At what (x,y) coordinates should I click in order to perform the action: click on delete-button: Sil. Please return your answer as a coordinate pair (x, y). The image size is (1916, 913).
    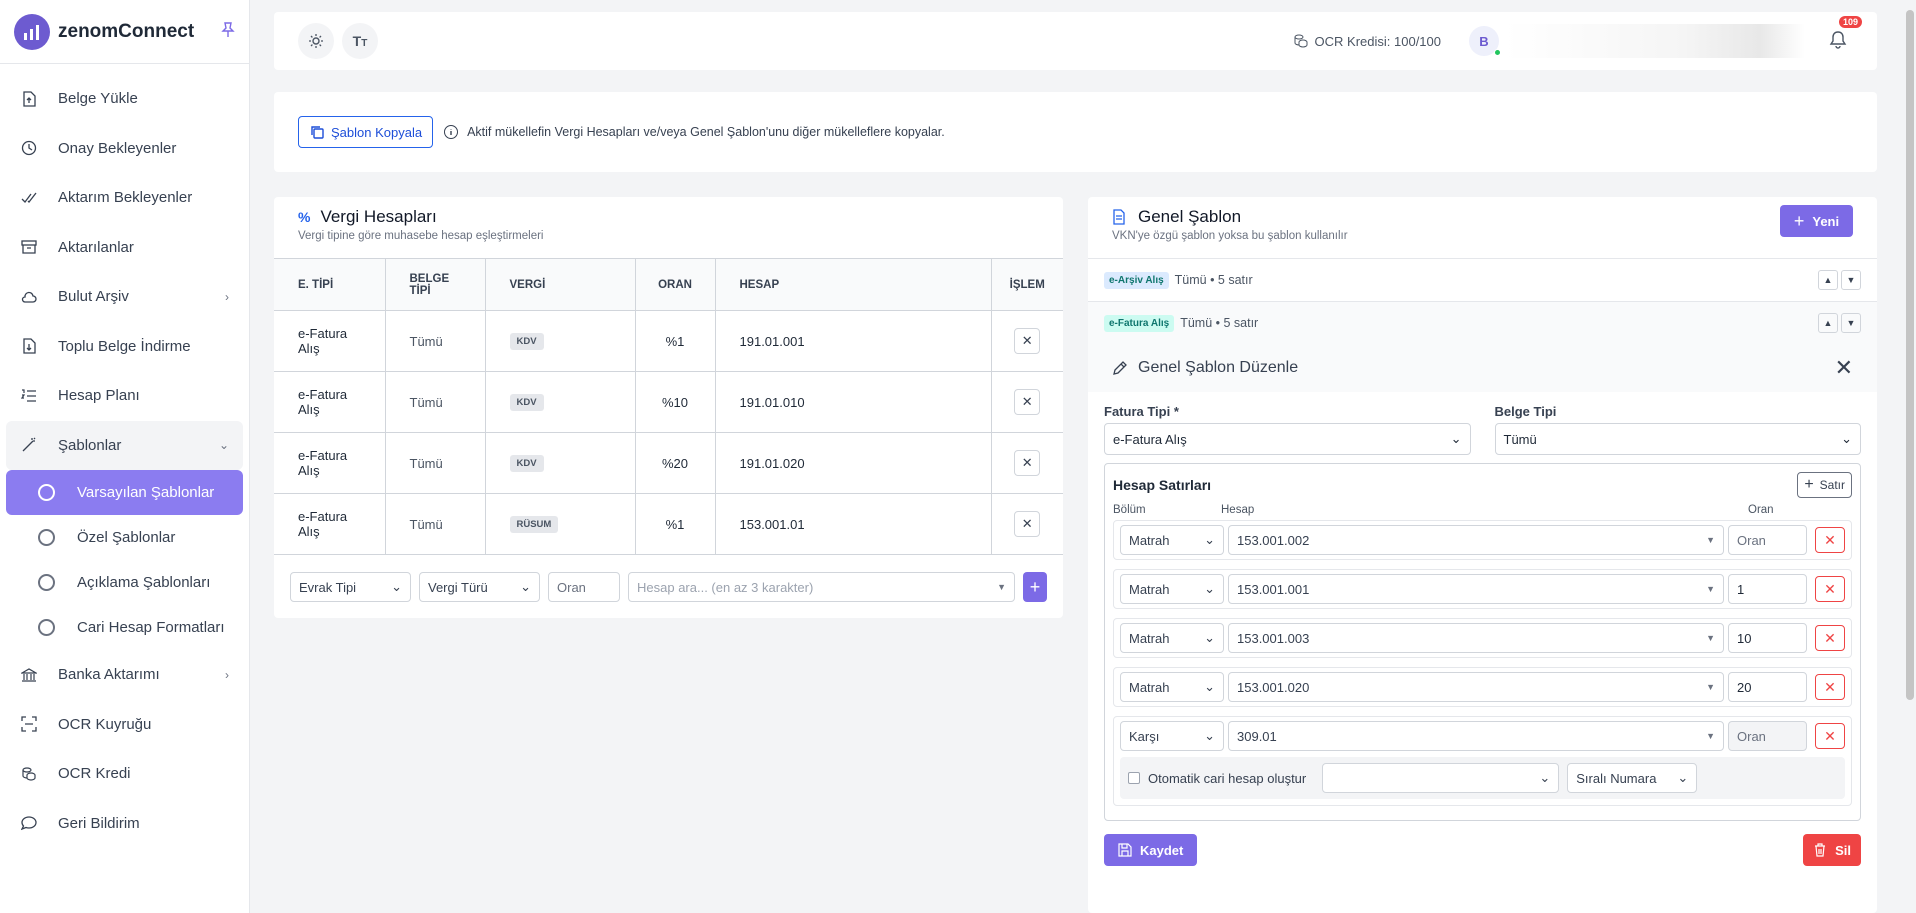
    Looking at the image, I should click on (1832, 850).